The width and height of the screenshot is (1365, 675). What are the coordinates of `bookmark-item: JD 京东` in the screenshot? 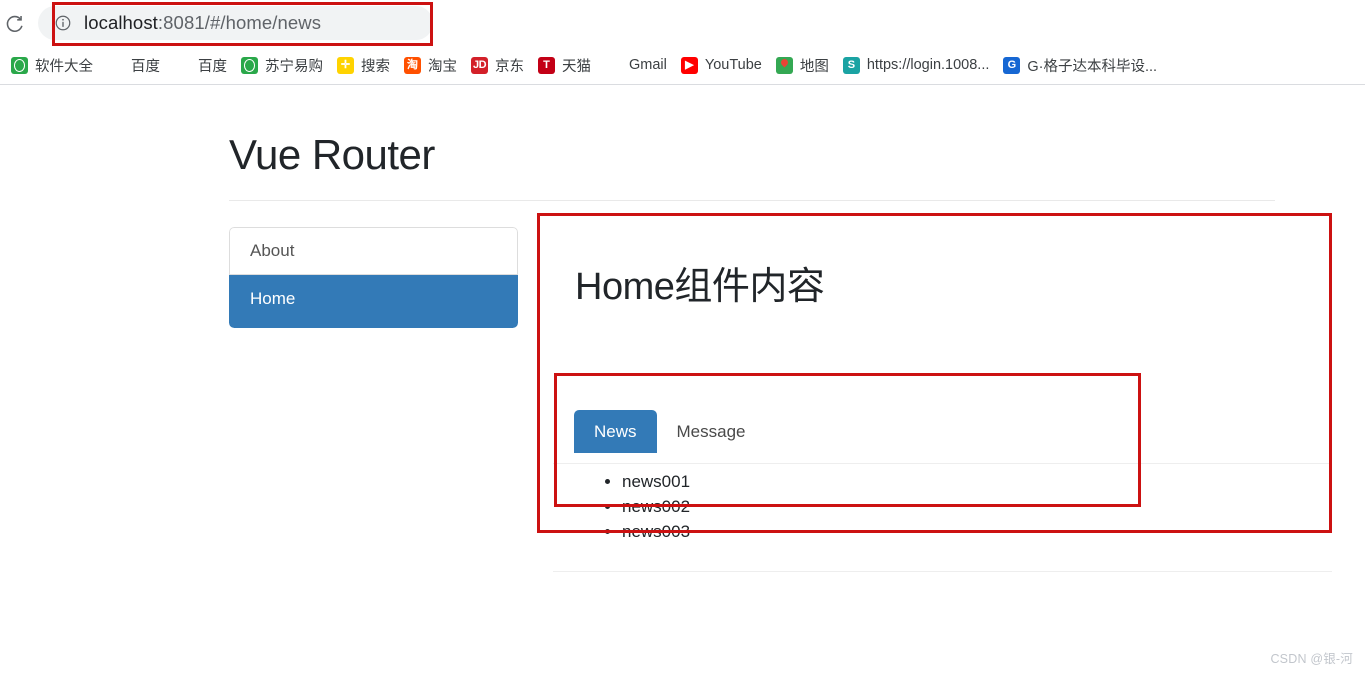 It's located at (497, 65).